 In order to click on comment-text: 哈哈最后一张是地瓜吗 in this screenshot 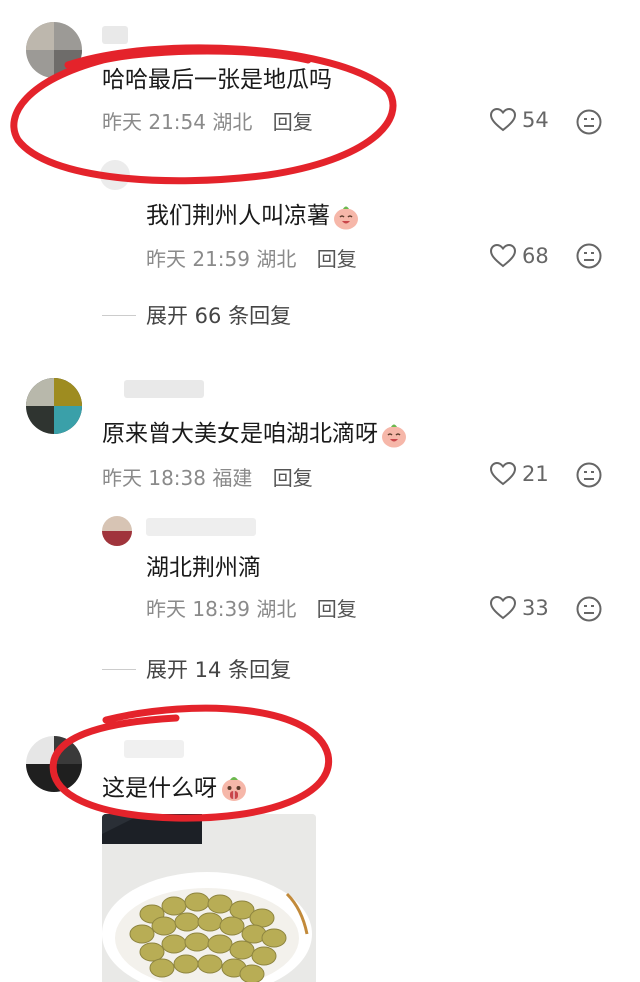, I will do `click(217, 80)`.